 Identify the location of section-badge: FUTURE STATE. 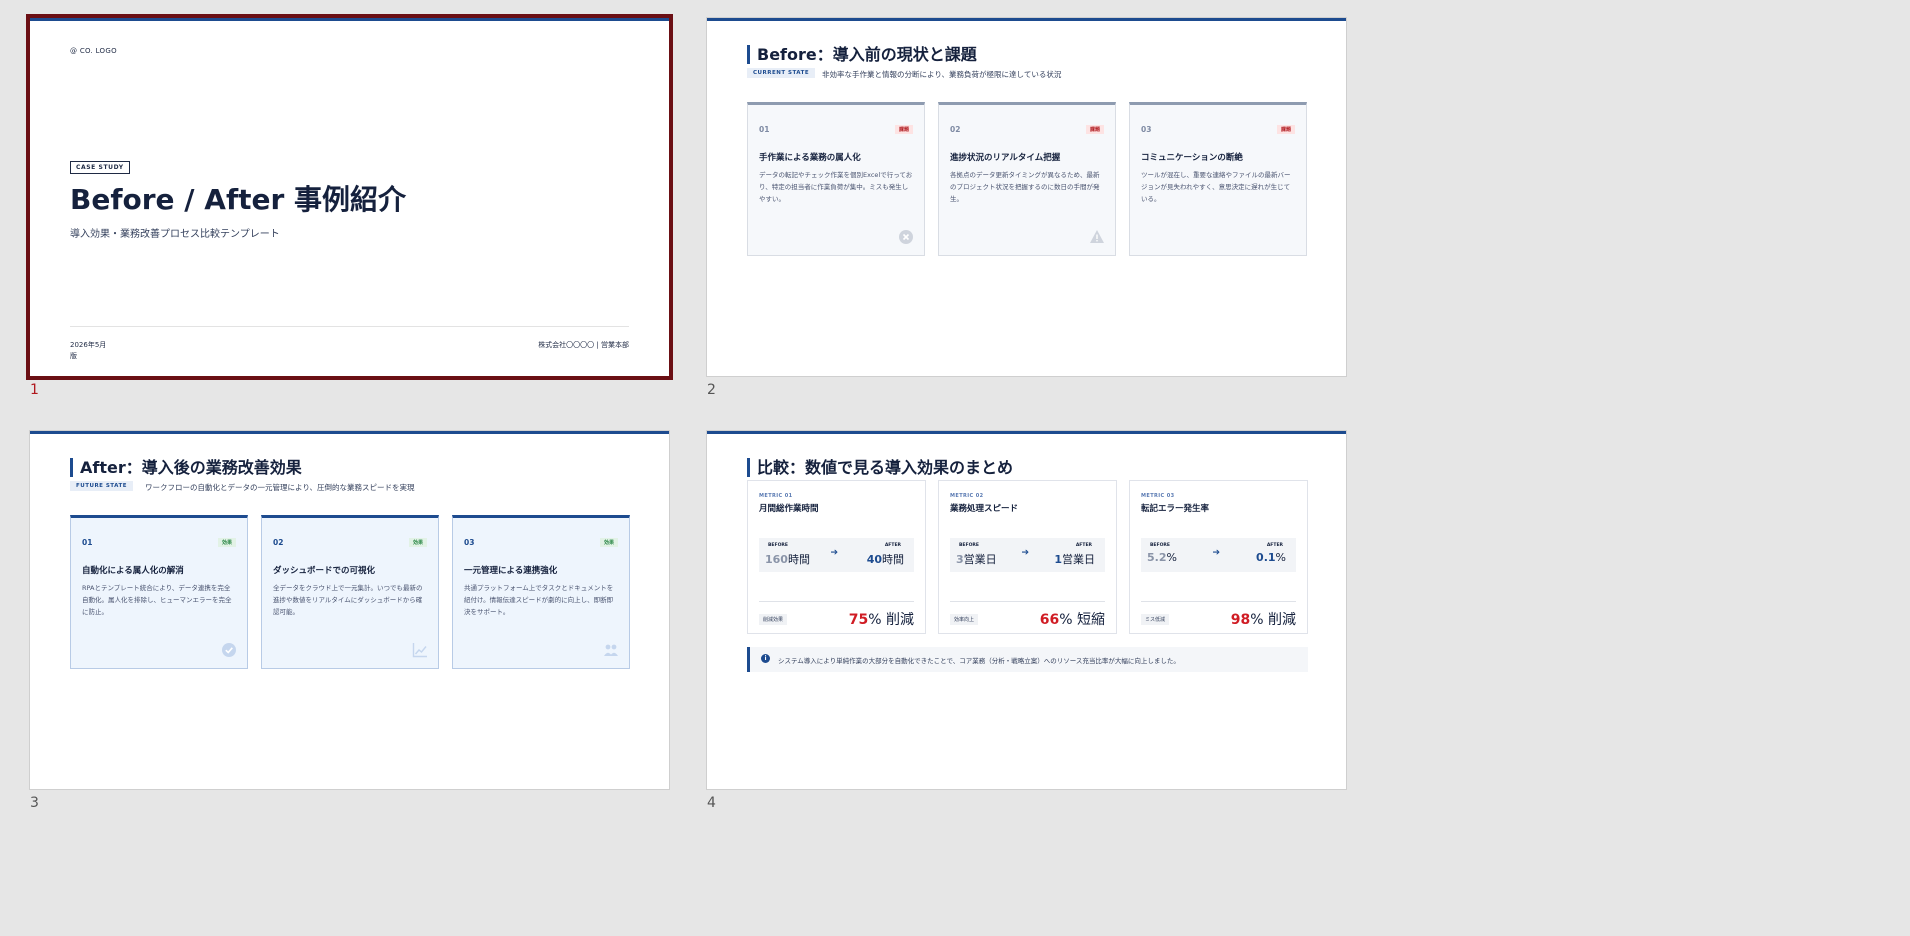
(101, 486).